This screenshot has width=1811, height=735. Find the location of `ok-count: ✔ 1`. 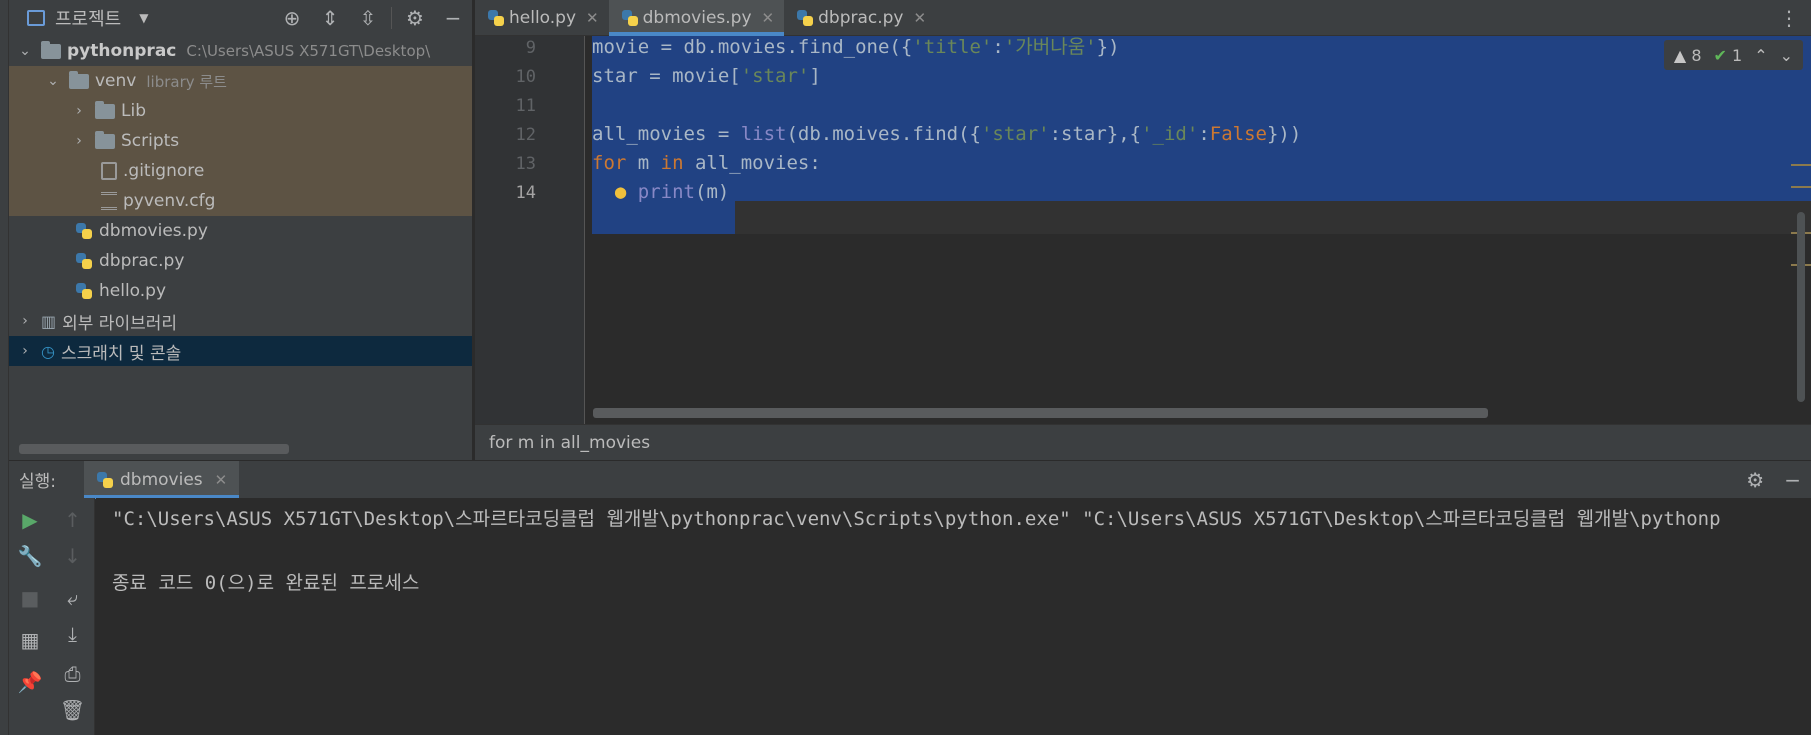

ok-count: ✔ 1 is located at coordinates (1728, 55).